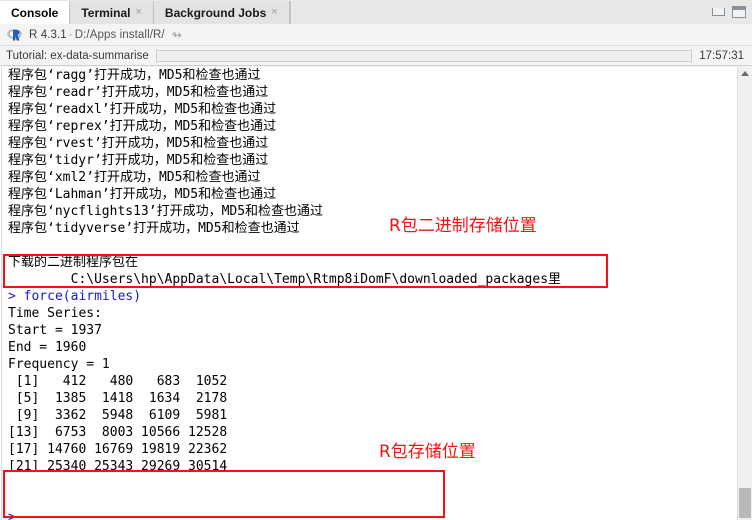 Image resolution: width=752 pixels, height=520 pixels. Describe the element at coordinates (745, 73) in the screenshot. I see `scroll-up-arrow-icon` at that location.